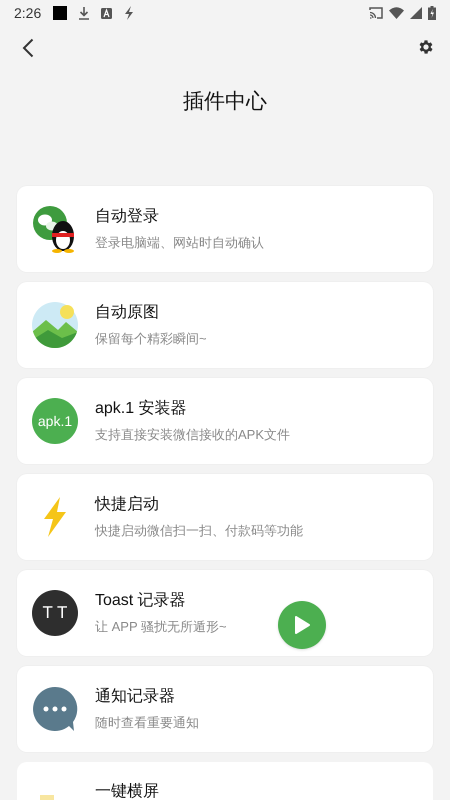  I want to click on status-time: 2:26, so click(28, 13).